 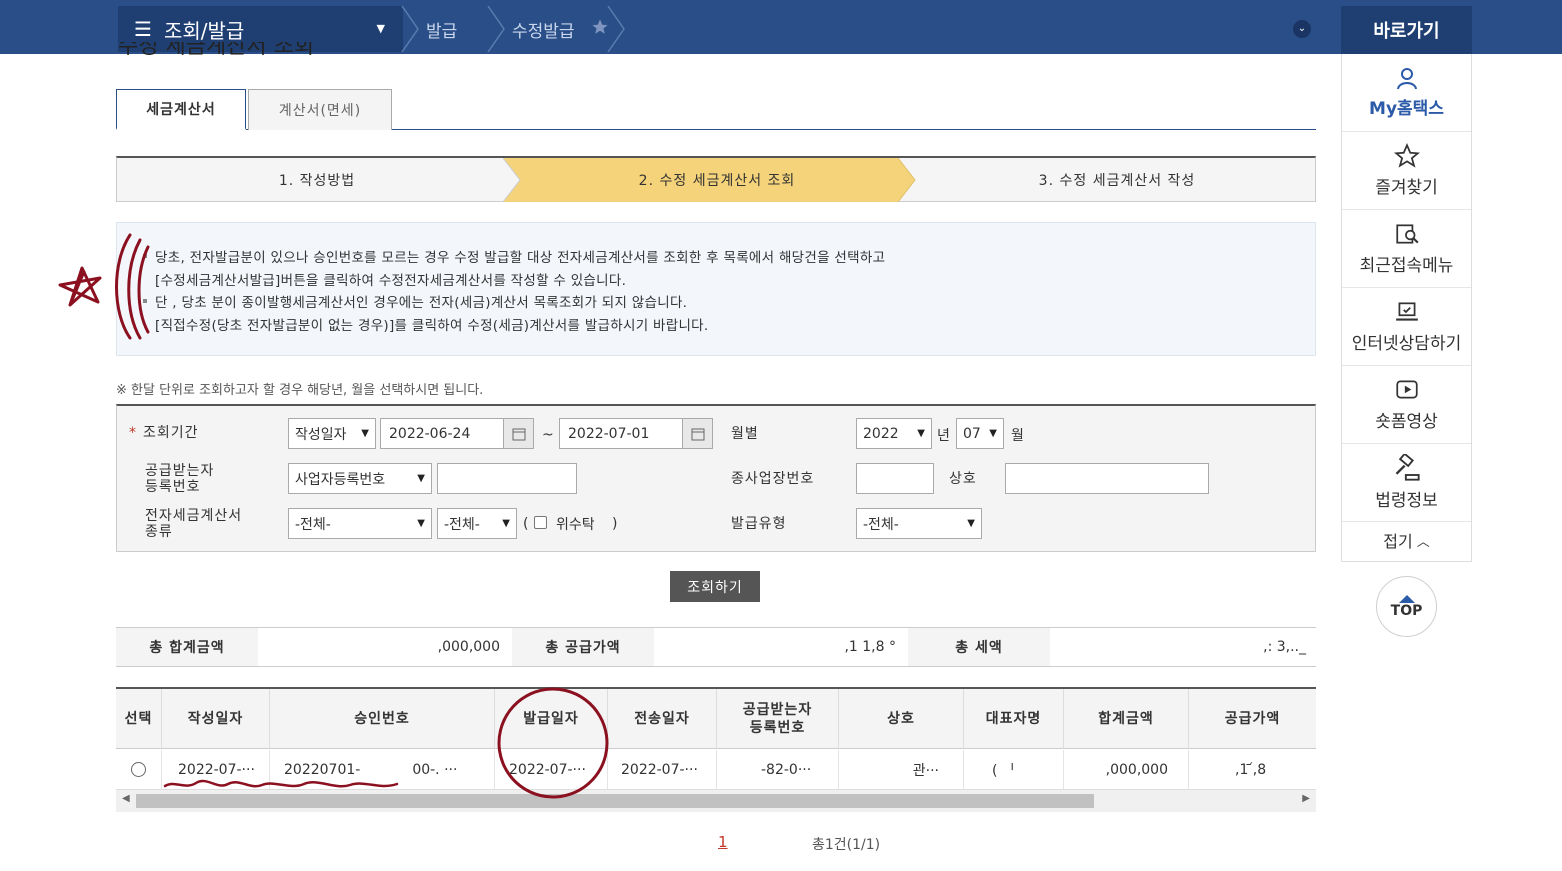 What do you see at coordinates (507, 478) in the screenshot?
I see `buyer-reg-input` at bounding box center [507, 478].